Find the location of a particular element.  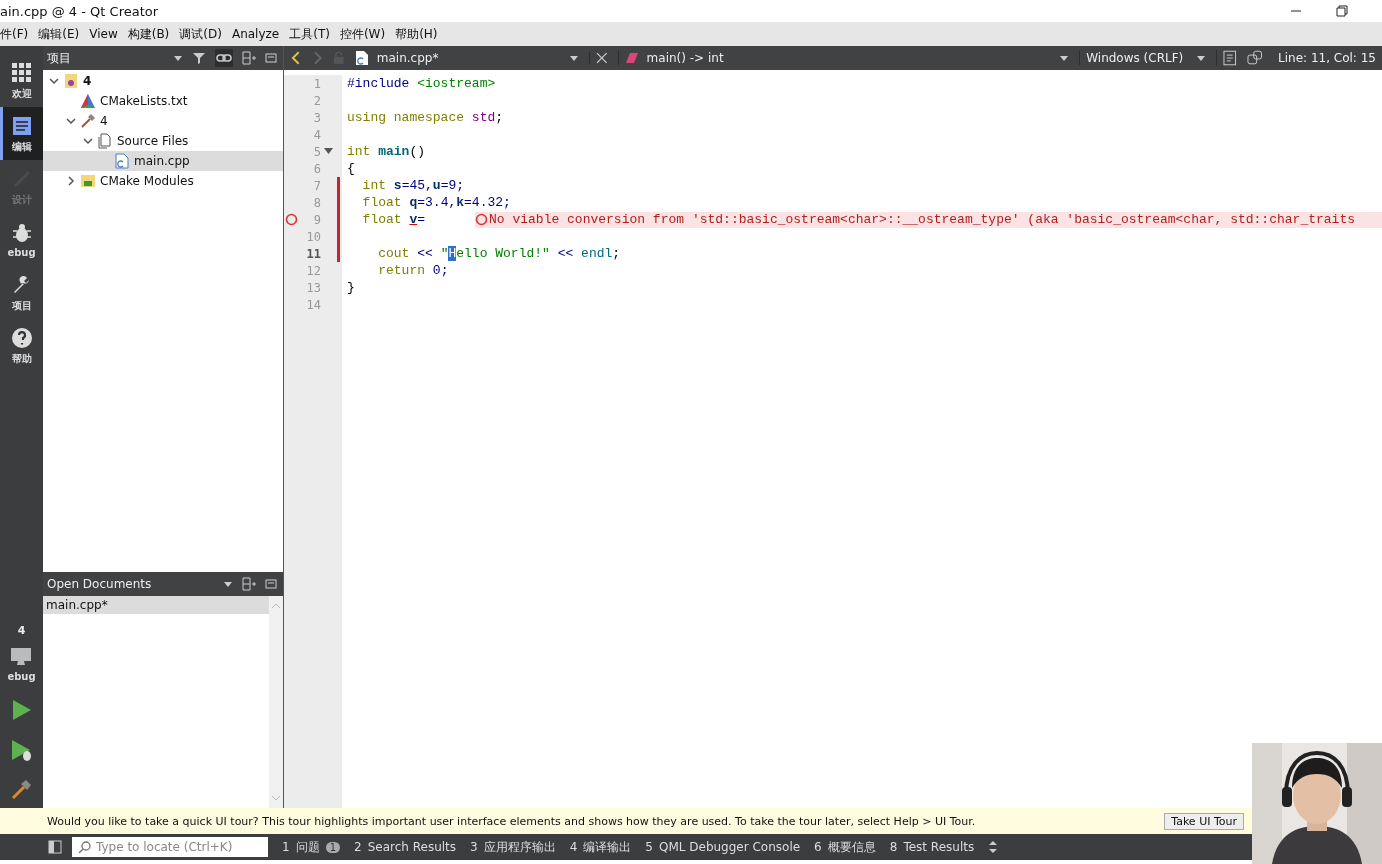

code-line: } is located at coordinates (351, 287).